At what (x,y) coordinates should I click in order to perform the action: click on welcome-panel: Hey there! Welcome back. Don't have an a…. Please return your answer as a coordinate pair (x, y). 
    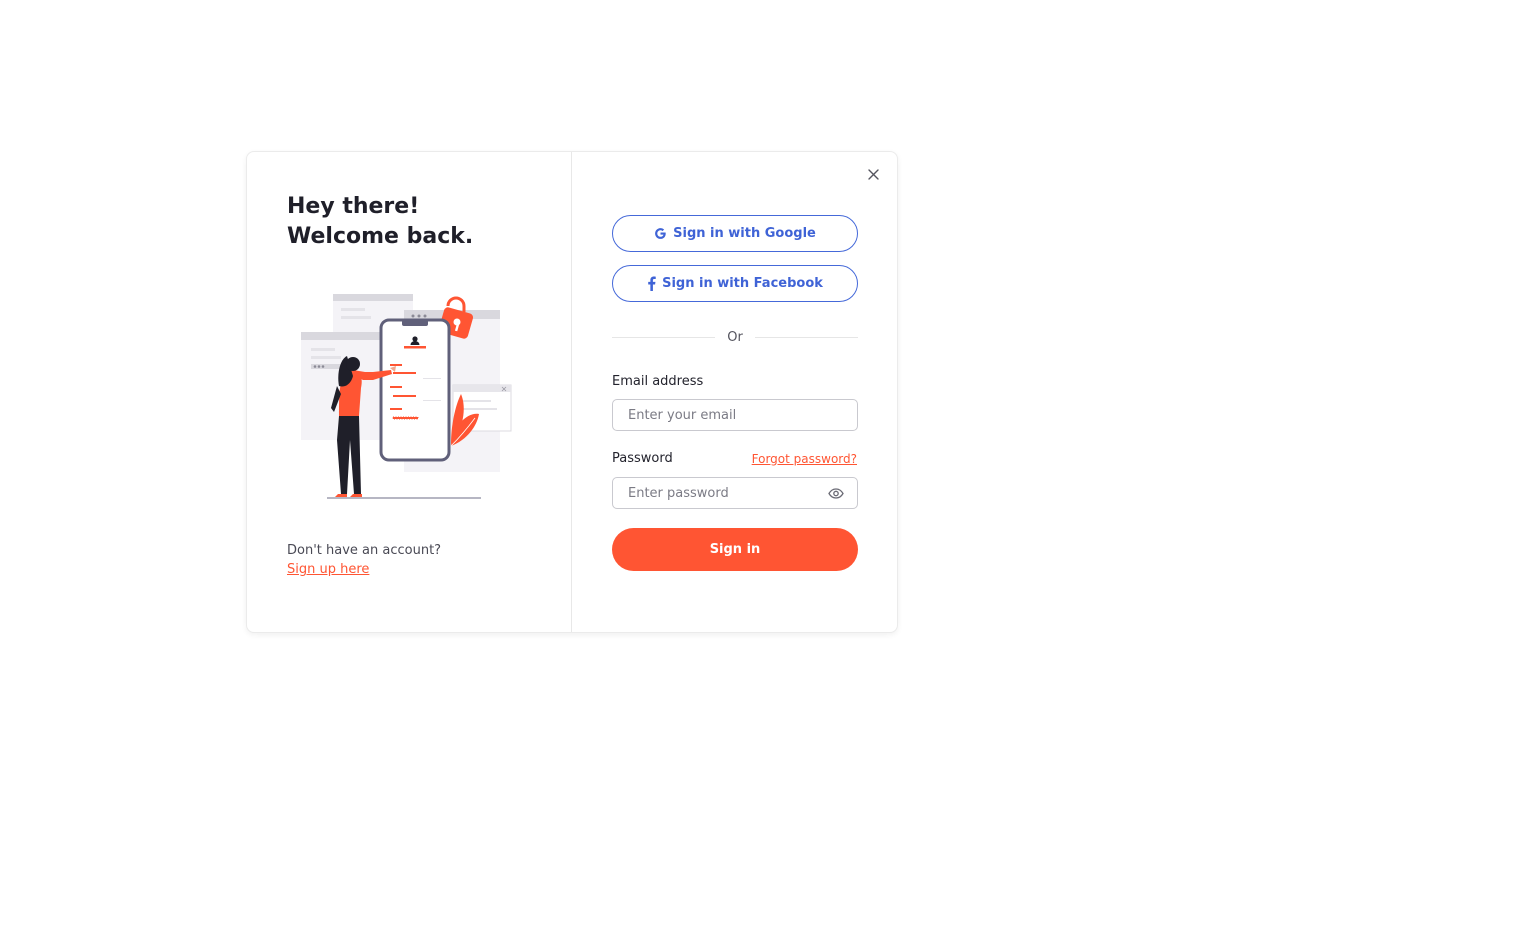
    Looking at the image, I should click on (409, 392).